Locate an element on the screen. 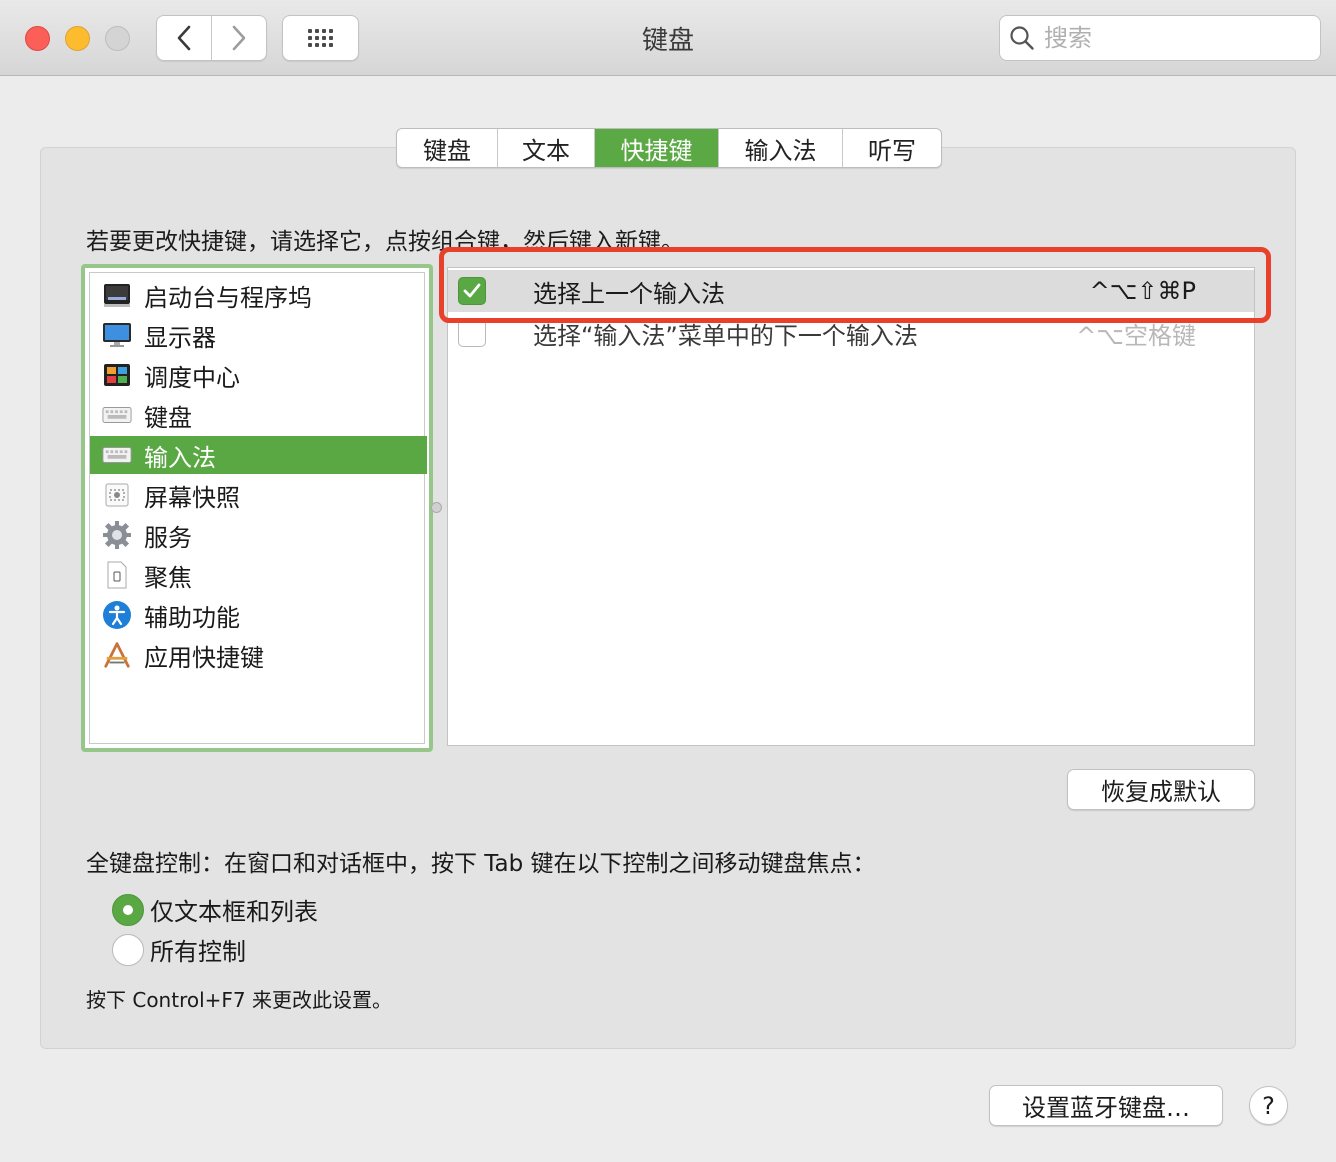  chevron-right-icon is located at coordinates (239, 38).